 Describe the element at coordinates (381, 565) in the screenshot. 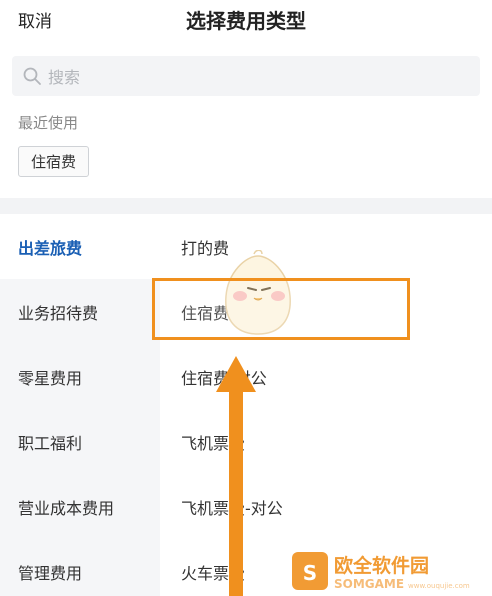

I see `watermark-text: 欧全软件园` at that location.